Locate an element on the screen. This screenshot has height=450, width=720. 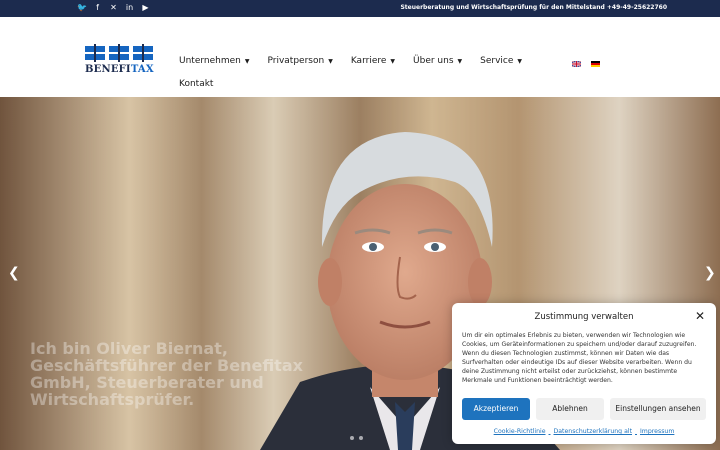
nav-item-service: Service ▼ is located at coordinates (501, 61).